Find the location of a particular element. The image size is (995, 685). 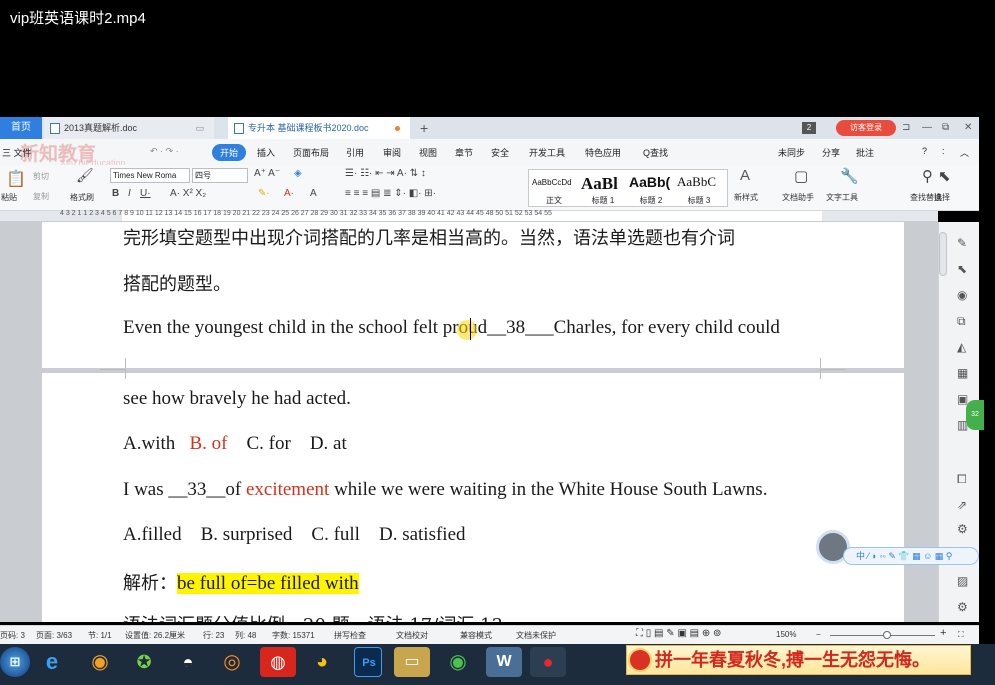

help-button: ? is located at coordinates (924, 151).